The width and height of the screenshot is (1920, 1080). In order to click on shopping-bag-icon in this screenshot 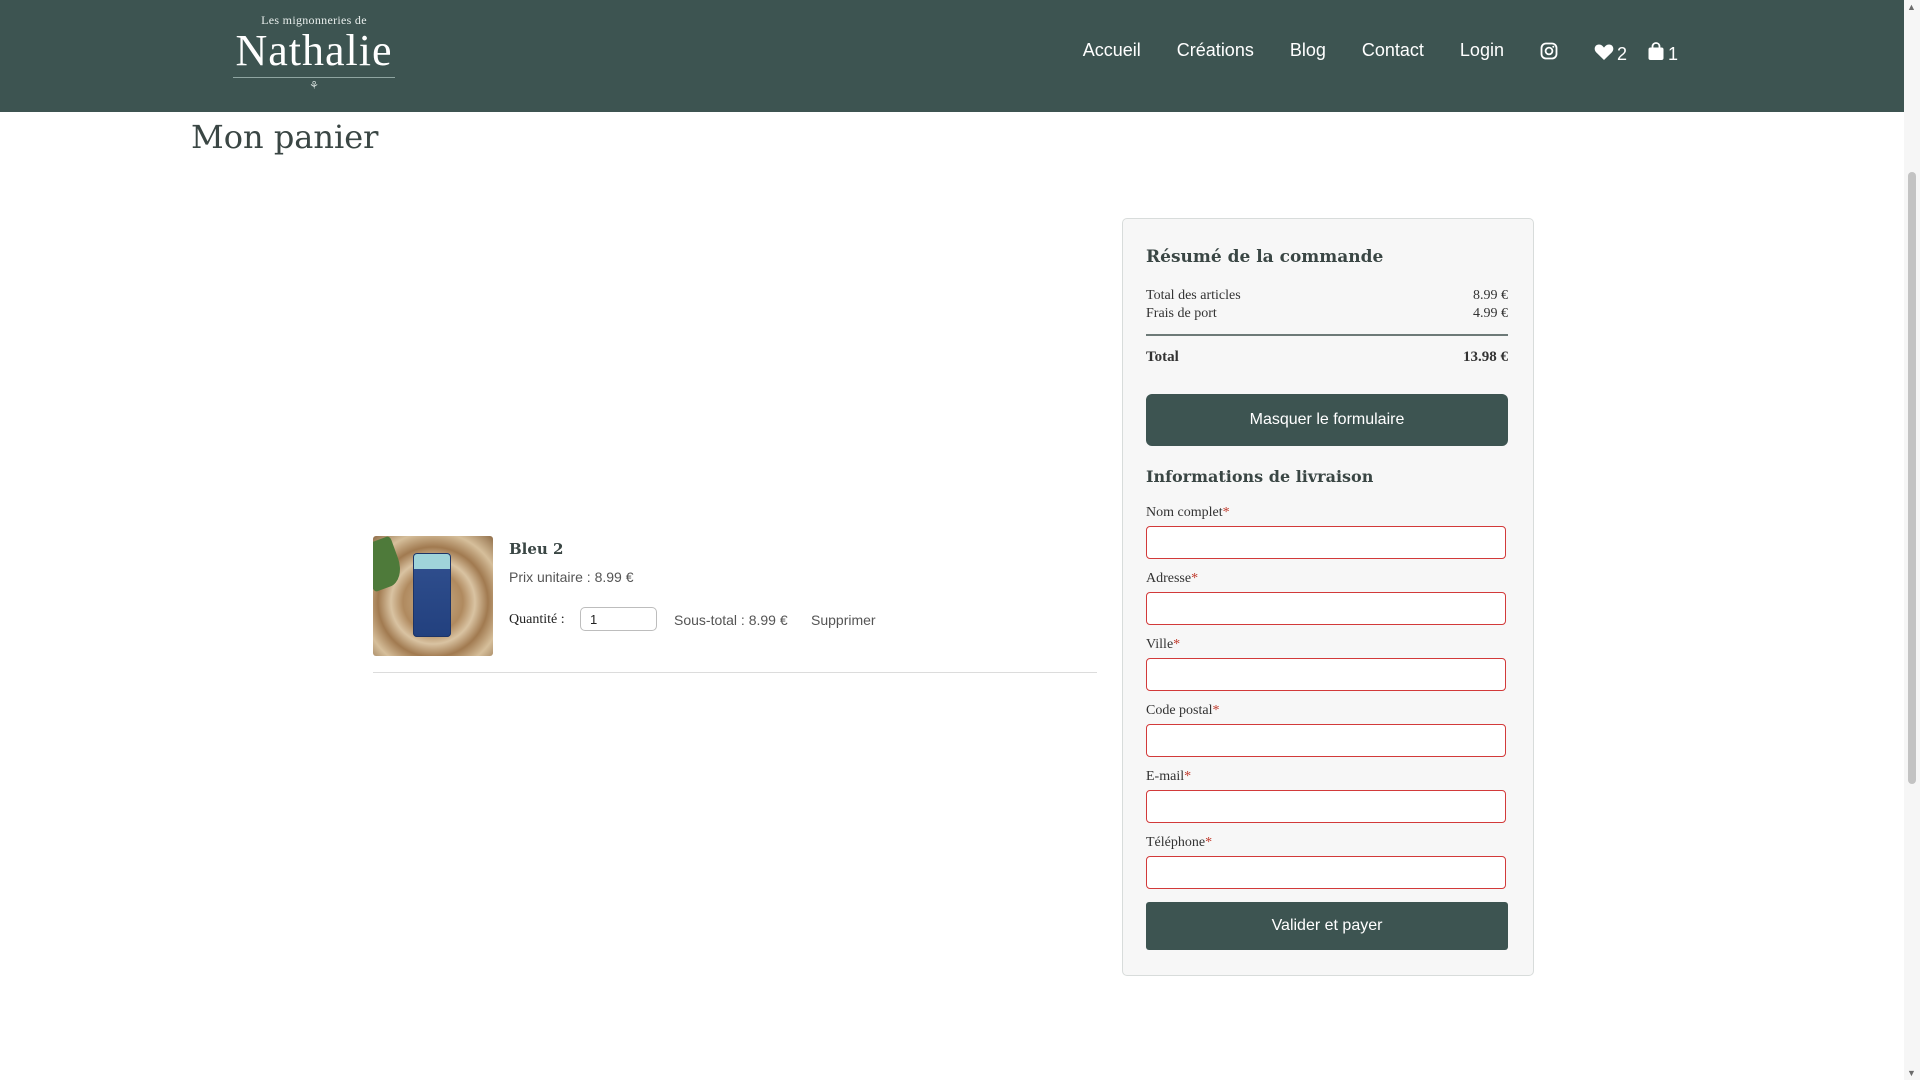, I will do `click(1656, 51)`.